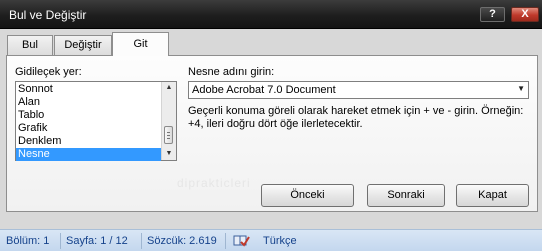 The height and width of the screenshot is (251, 542). What do you see at coordinates (521, 88) in the screenshot?
I see `dropdown-arrow-icon: ▼` at bounding box center [521, 88].